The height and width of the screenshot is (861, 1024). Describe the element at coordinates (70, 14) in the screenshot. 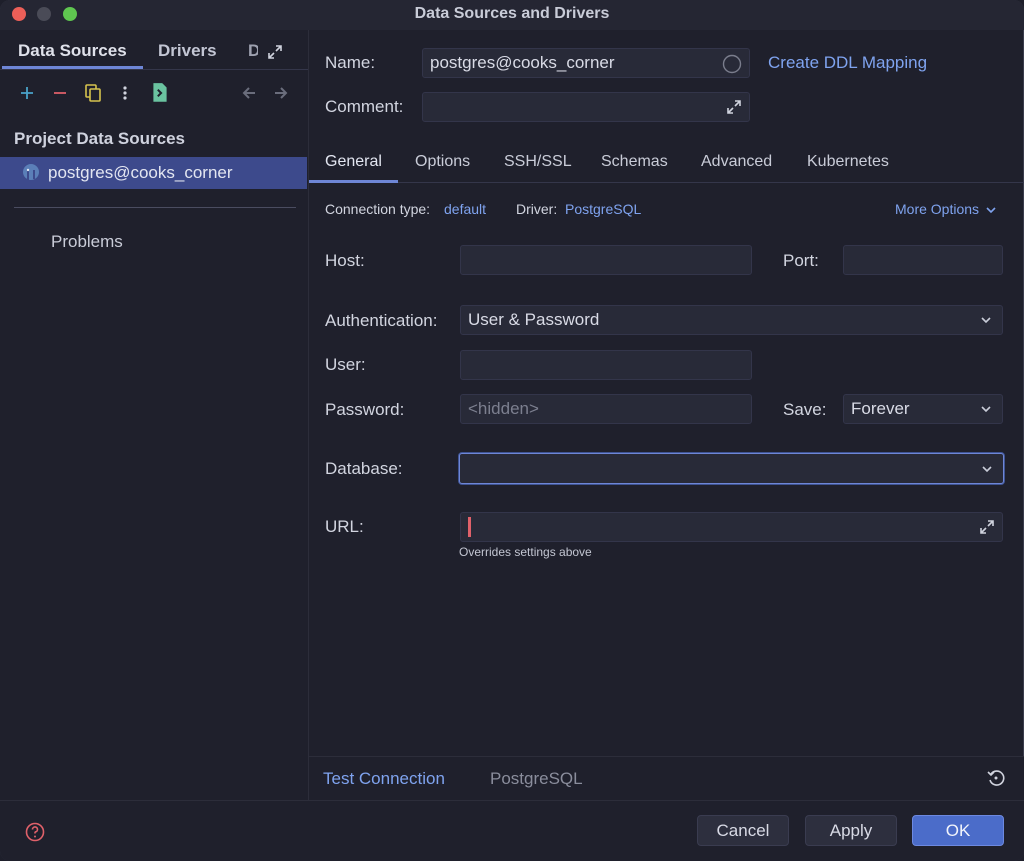

I see `maximize-window-button` at that location.